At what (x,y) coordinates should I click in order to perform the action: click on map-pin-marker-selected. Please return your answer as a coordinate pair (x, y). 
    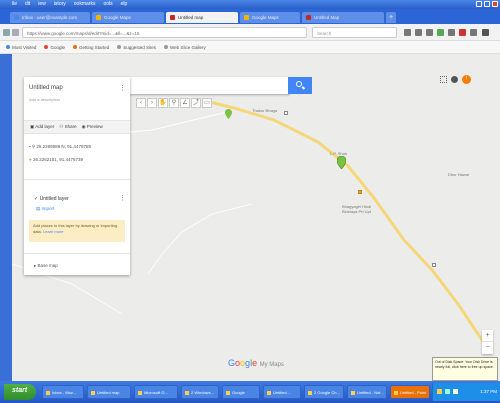
    Looking at the image, I should click on (341, 162).